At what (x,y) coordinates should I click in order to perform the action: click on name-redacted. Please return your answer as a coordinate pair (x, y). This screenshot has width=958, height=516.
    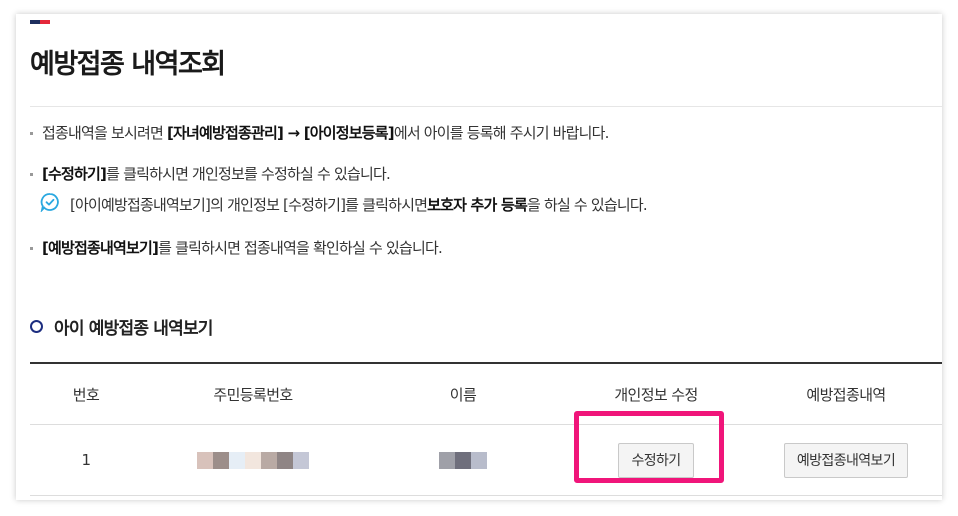
    Looking at the image, I should click on (463, 460).